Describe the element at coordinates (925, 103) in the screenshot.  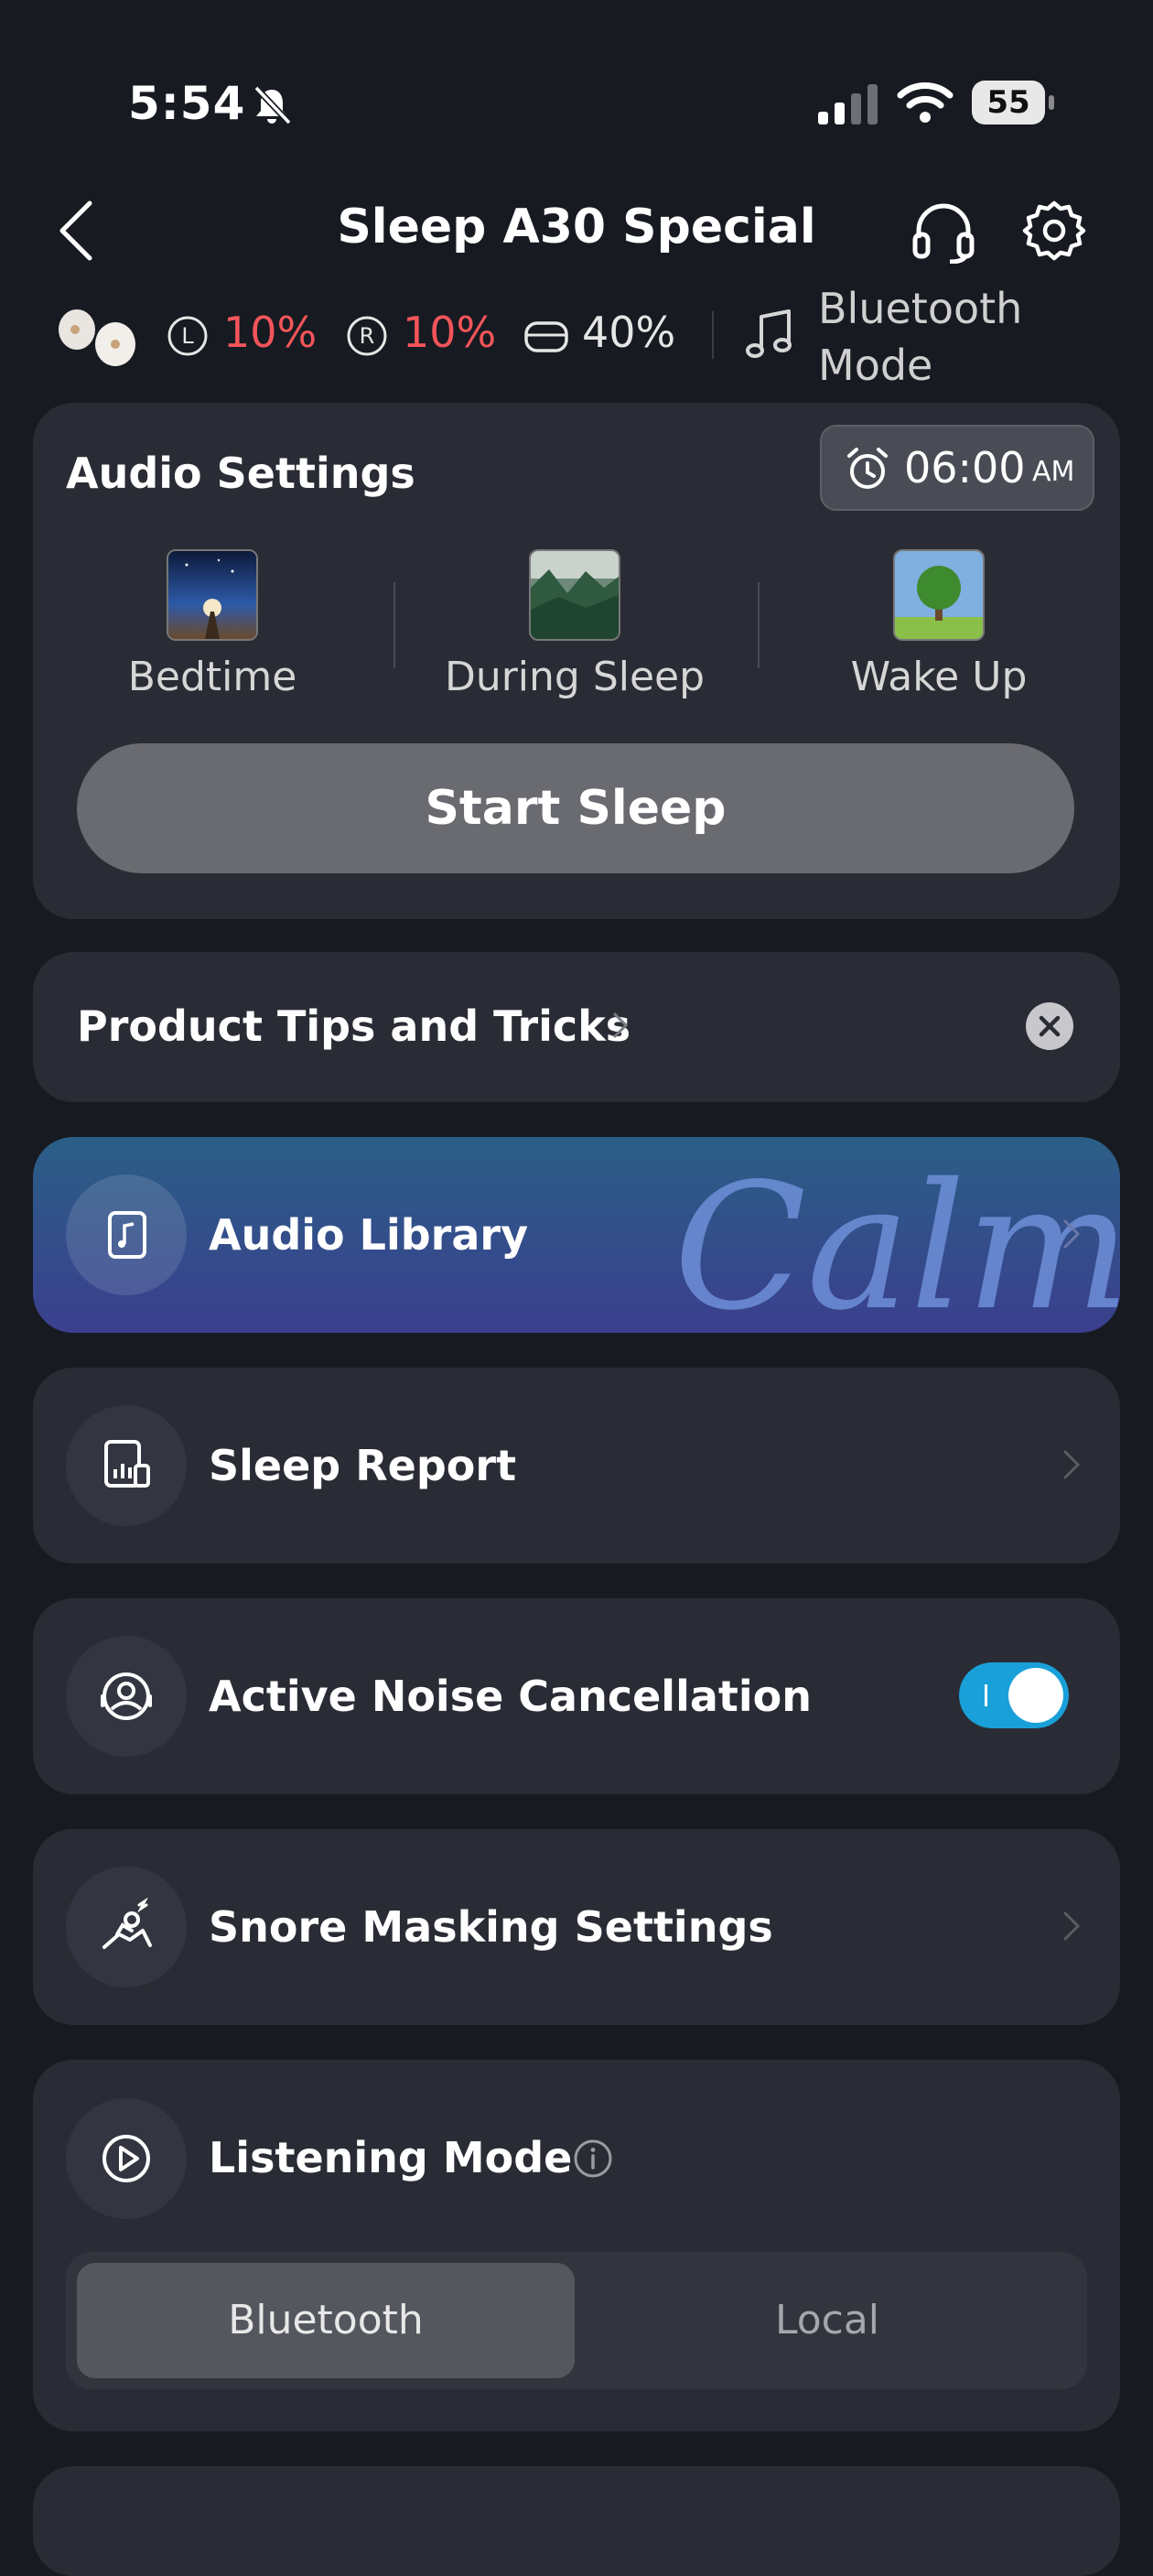
I see `wifi-icon` at that location.